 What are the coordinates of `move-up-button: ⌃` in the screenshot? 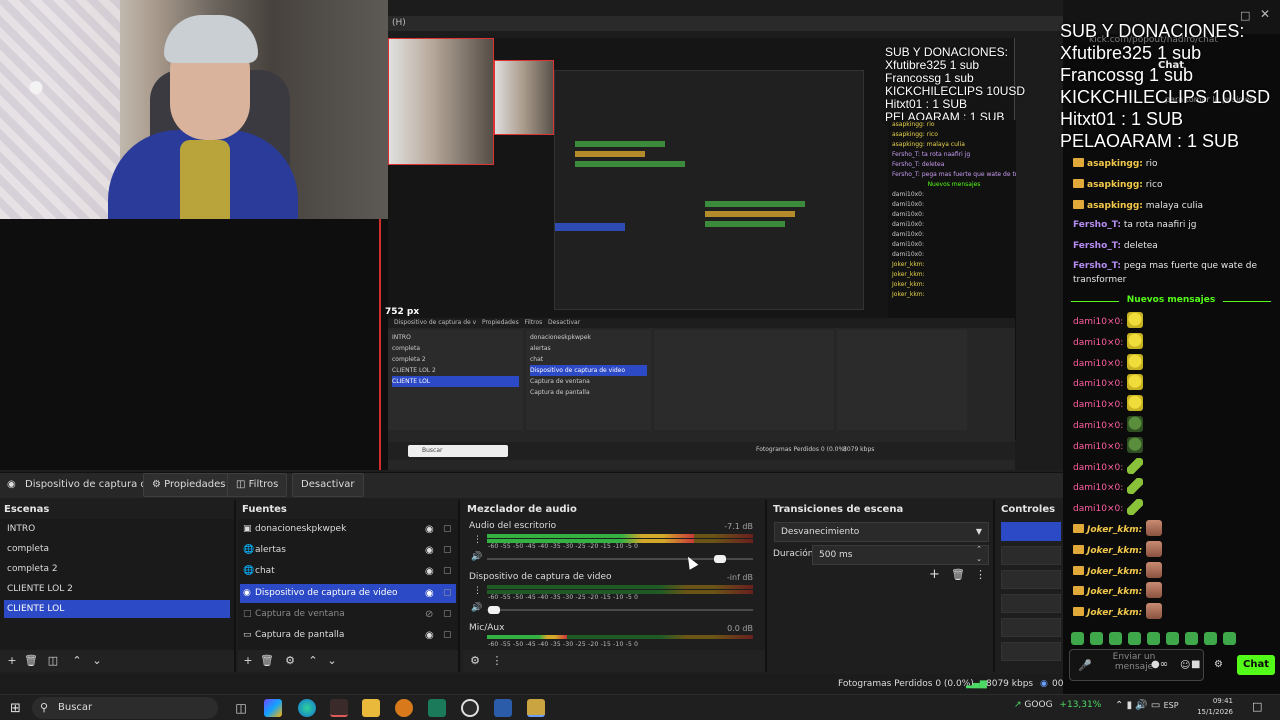 It's located at (77, 661).